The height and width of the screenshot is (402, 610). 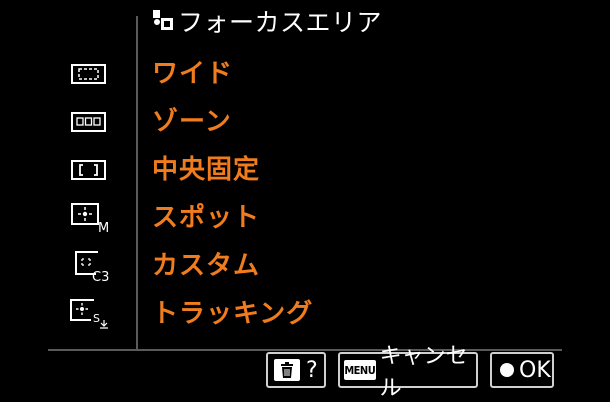 I want to click on center-button-dot-icon, so click(x=507, y=370).